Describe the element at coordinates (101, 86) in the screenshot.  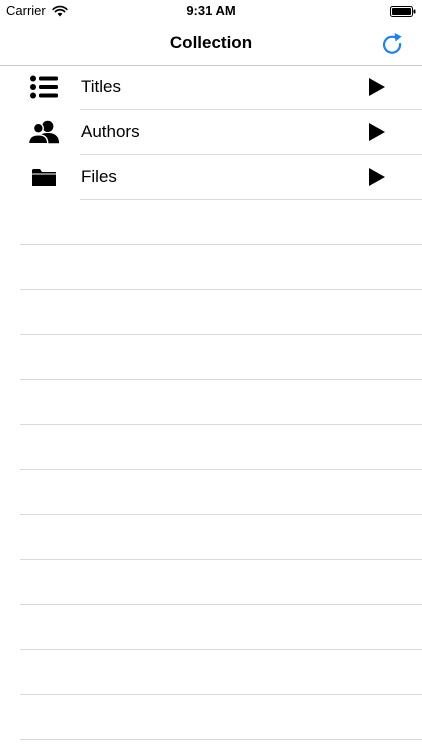
I see `list-item-label: Titles` at that location.